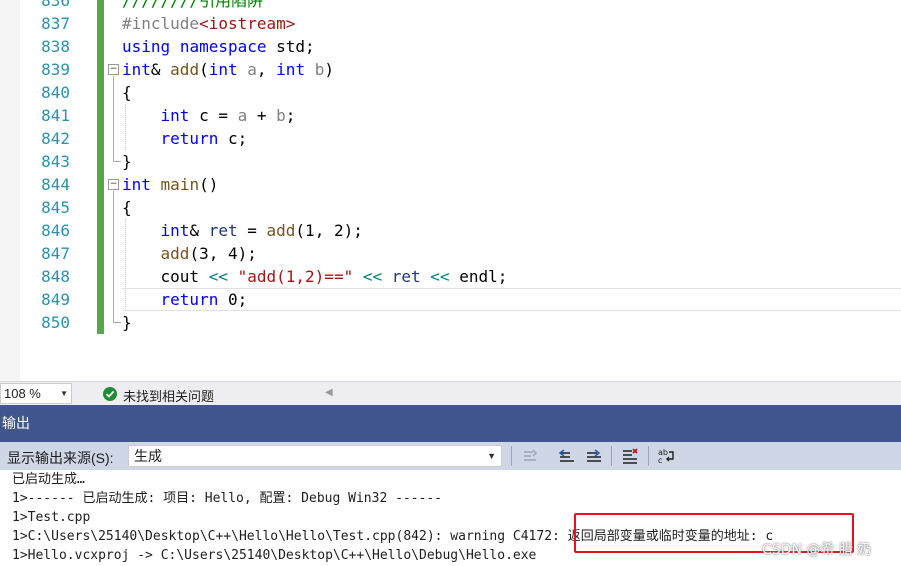 The width and height of the screenshot is (901, 566). I want to click on line-number: 848, so click(55, 276).